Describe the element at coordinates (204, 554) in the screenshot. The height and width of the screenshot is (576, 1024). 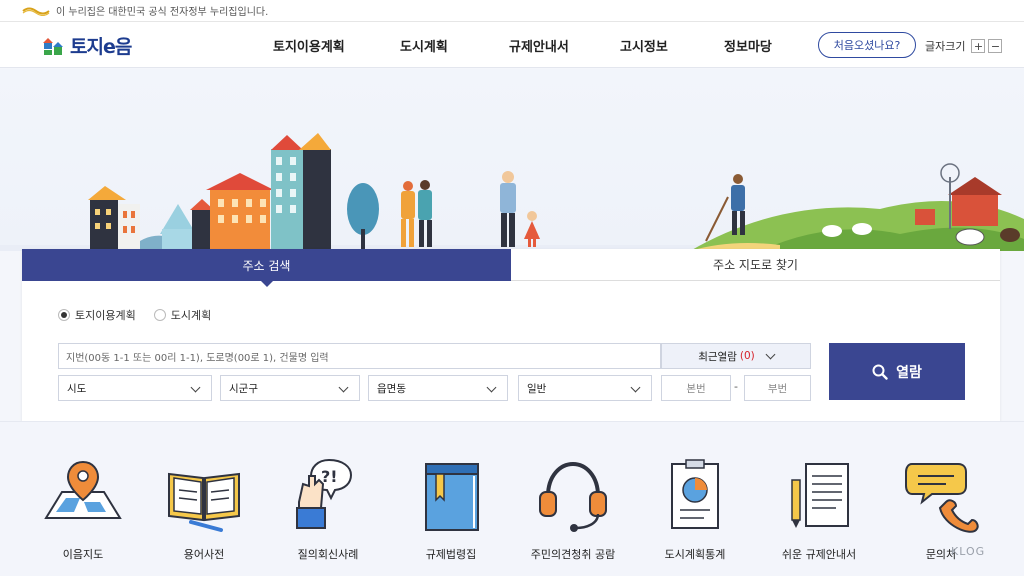
I see `quick-item-label: 용어사전` at that location.